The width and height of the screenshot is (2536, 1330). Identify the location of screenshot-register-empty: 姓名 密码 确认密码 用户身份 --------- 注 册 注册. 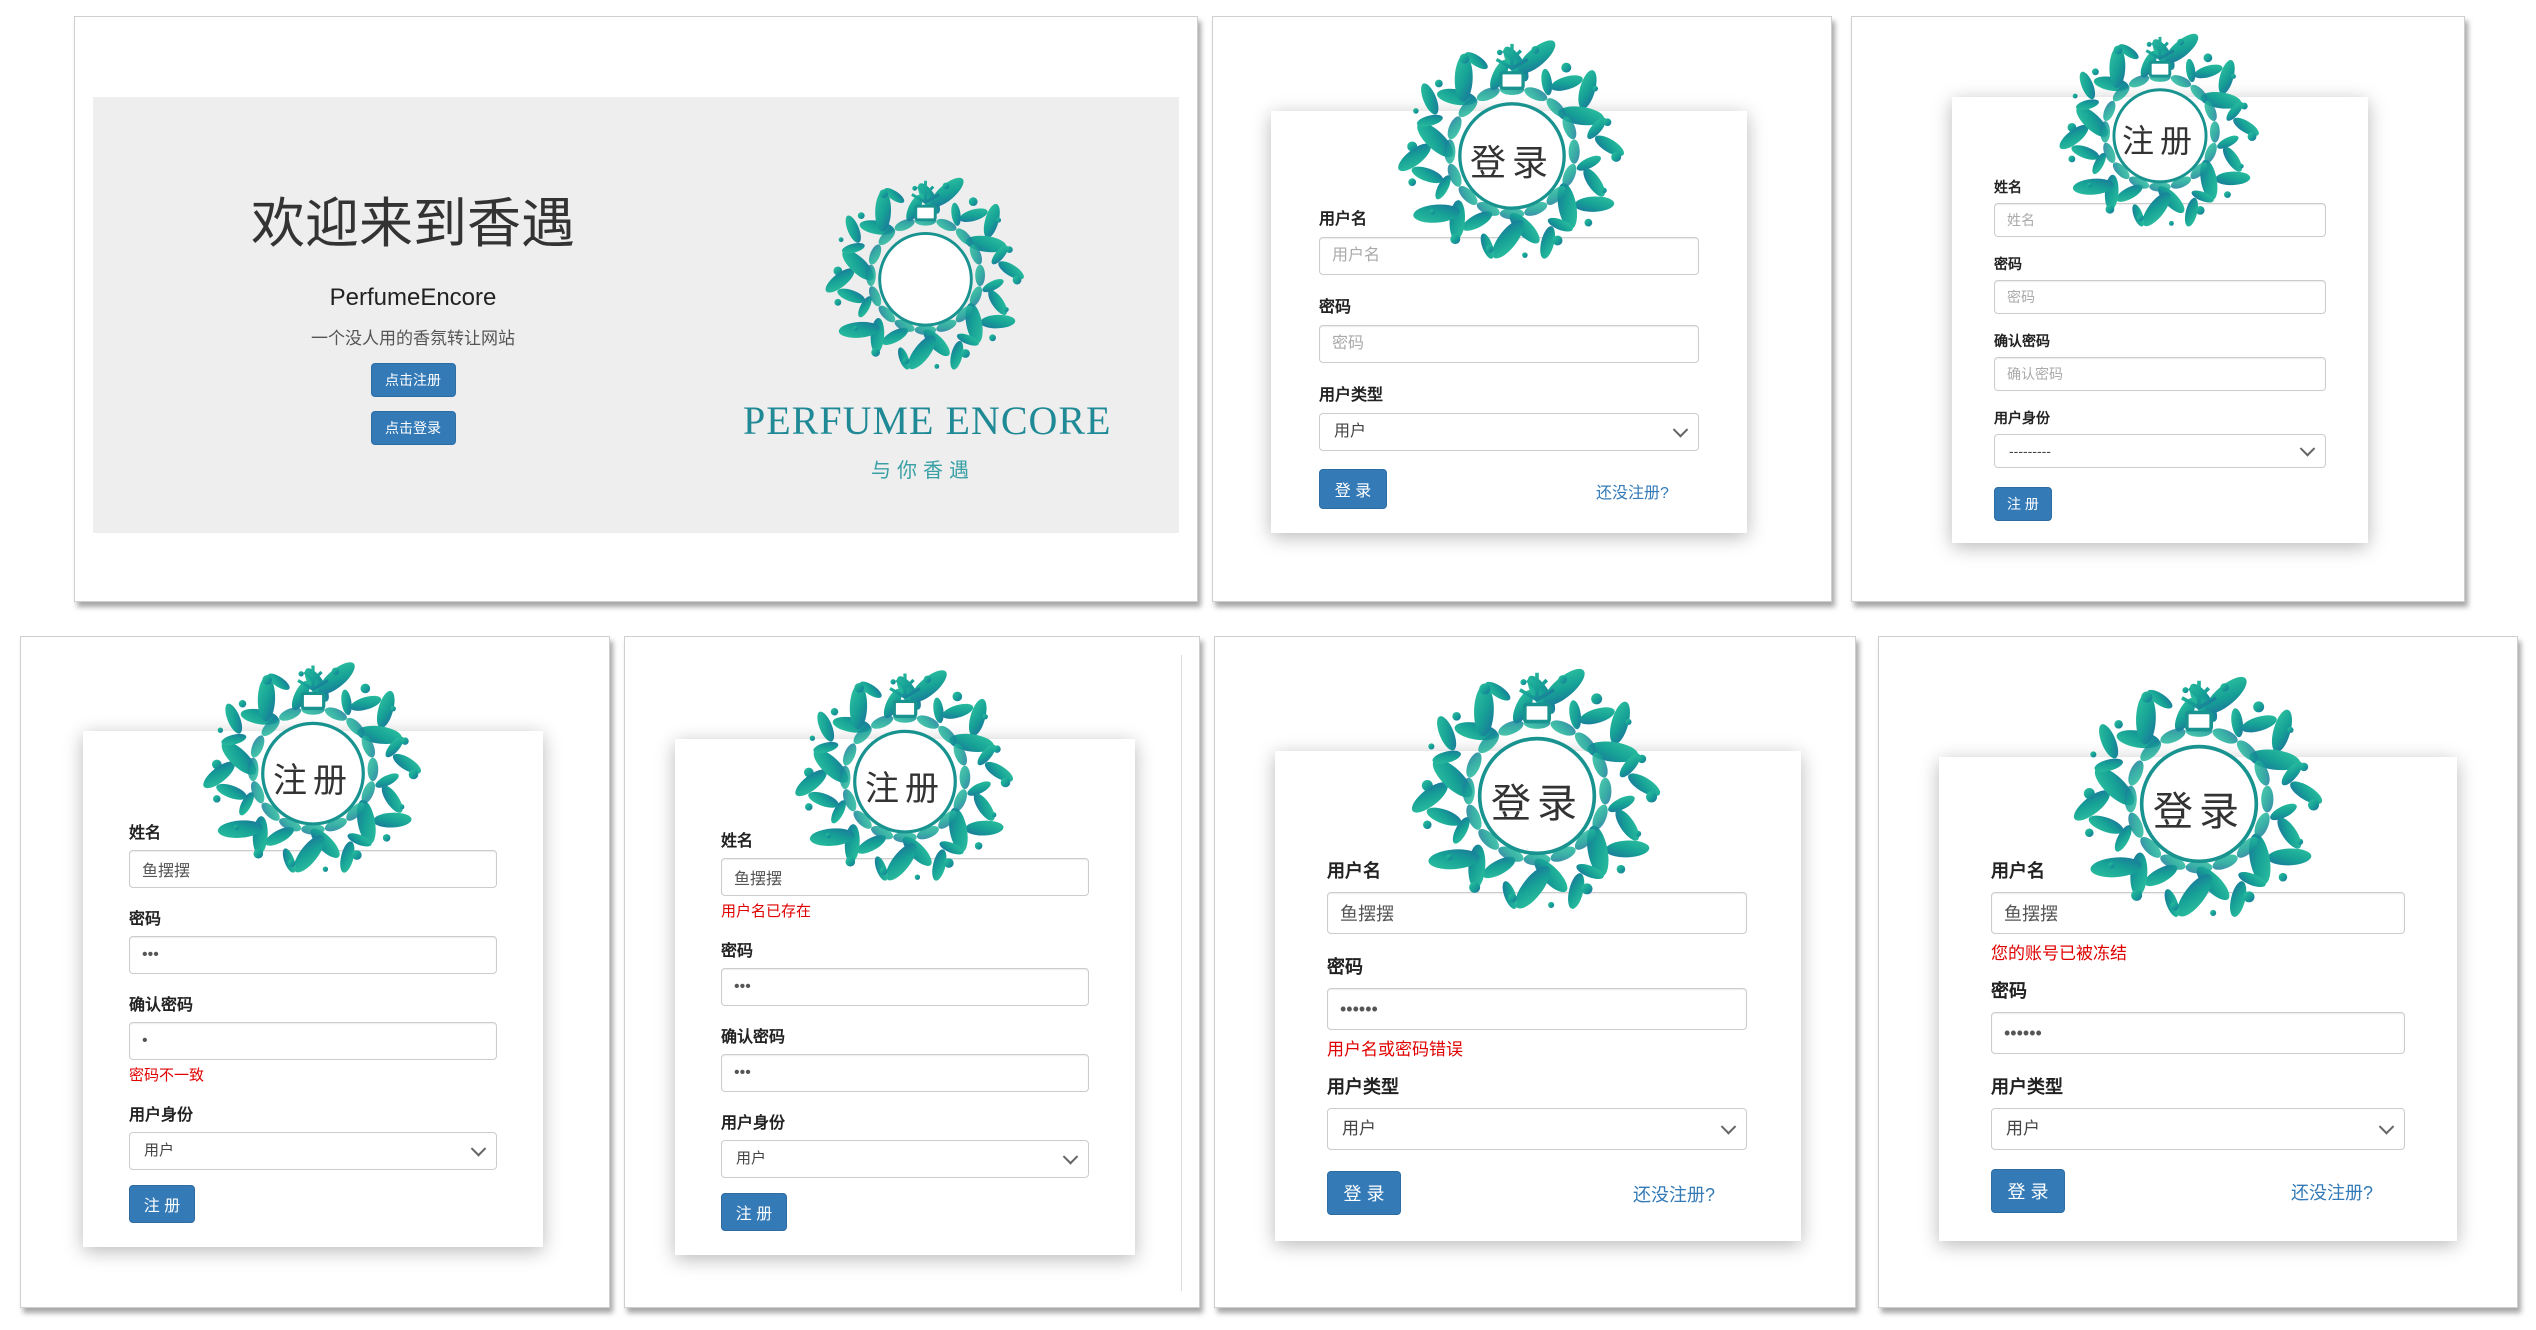
(2158, 309).